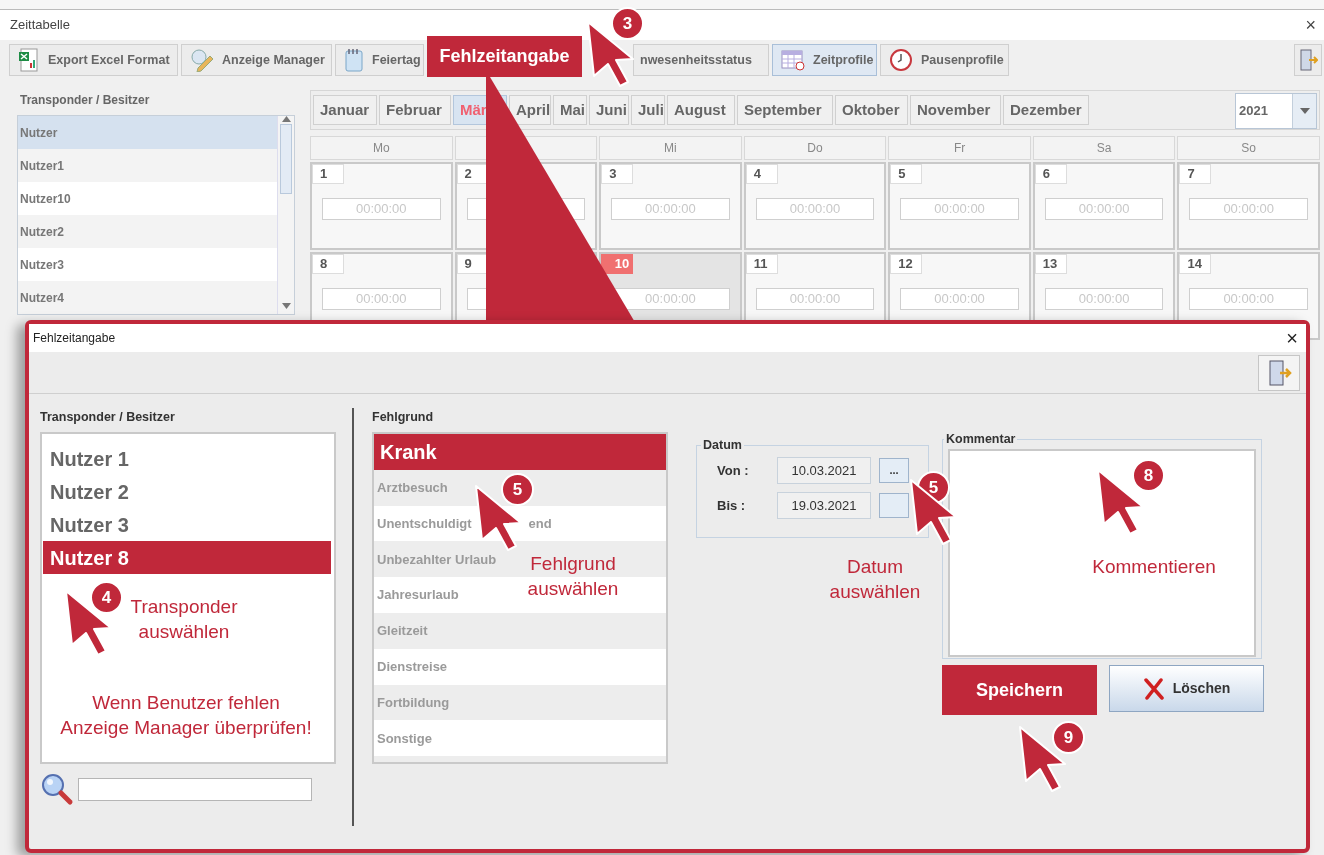 The width and height of the screenshot is (1324, 855). I want to click on field-label: Bis :, so click(731, 505).